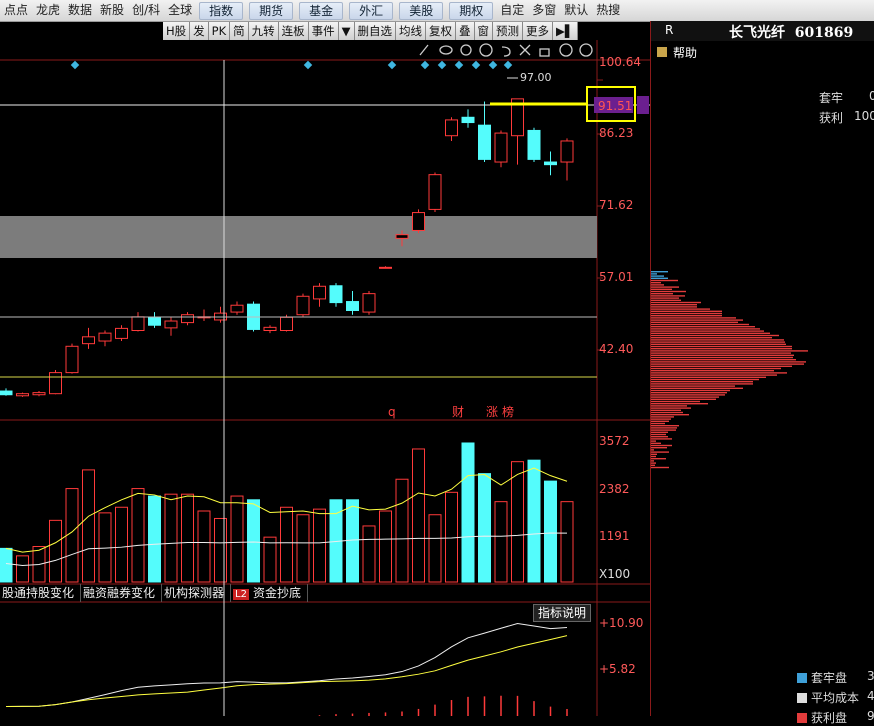  What do you see at coordinates (870, 696) in the screenshot?
I see `legend-avgcost-value: 4` at bounding box center [870, 696].